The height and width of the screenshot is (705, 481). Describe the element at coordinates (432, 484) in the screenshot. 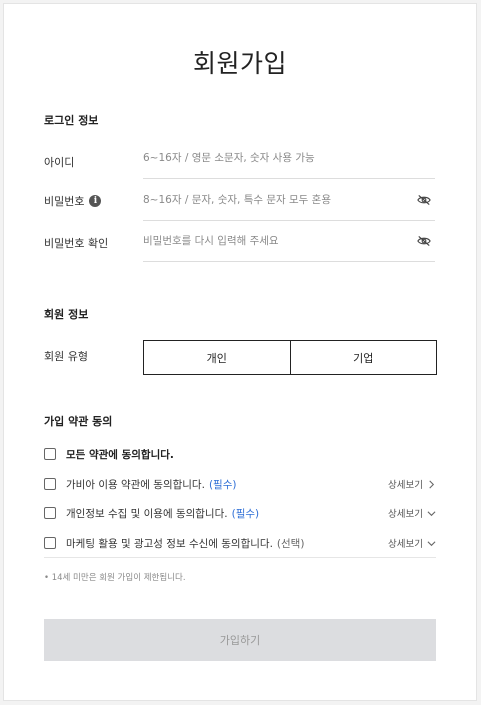

I see `chevron-right-icon` at that location.